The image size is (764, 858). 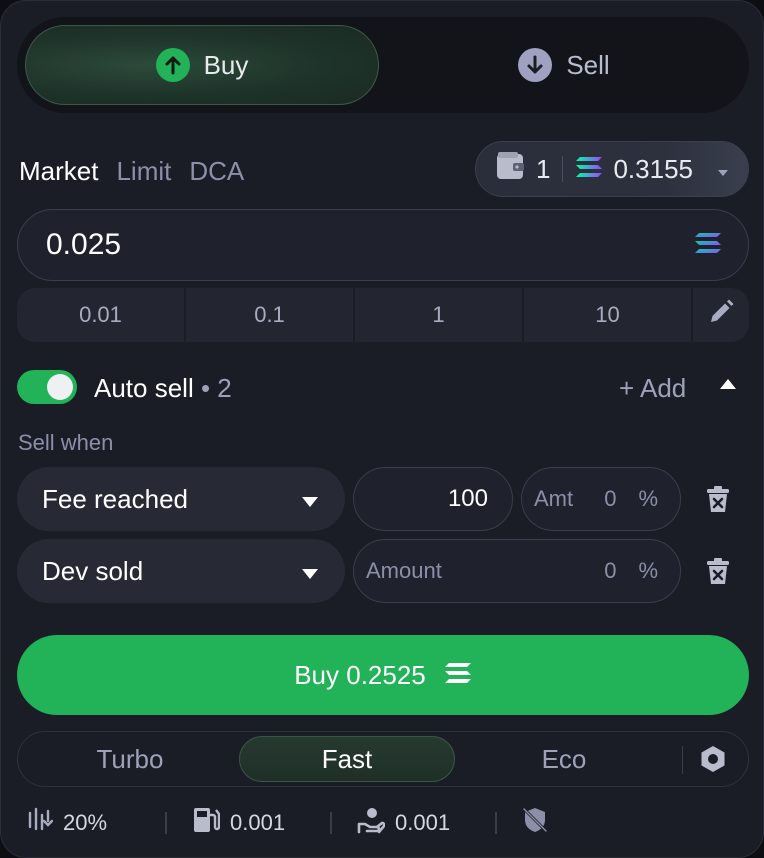 I want to click on tip-hand-icon, so click(x=371, y=823).